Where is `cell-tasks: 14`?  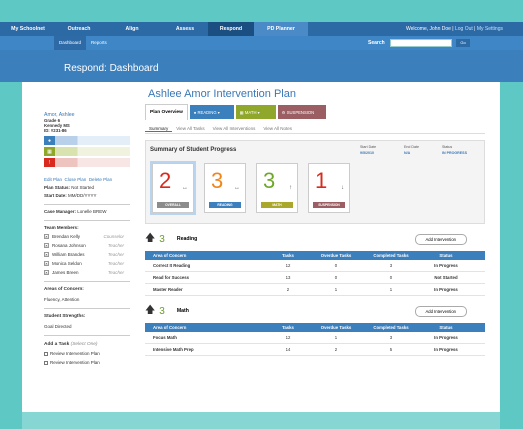 cell-tasks: 14 is located at coordinates (288, 349).